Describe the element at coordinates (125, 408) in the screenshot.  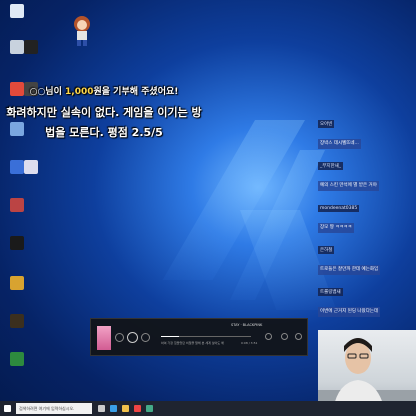
I see `explorer-icon` at that location.